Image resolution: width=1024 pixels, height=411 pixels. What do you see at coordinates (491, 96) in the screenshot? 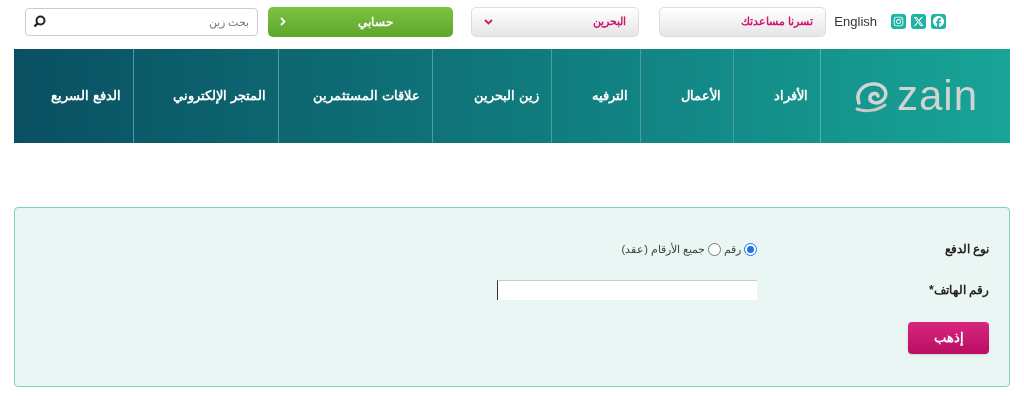
I see `nav-item: زين البحرين` at bounding box center [491, 96].